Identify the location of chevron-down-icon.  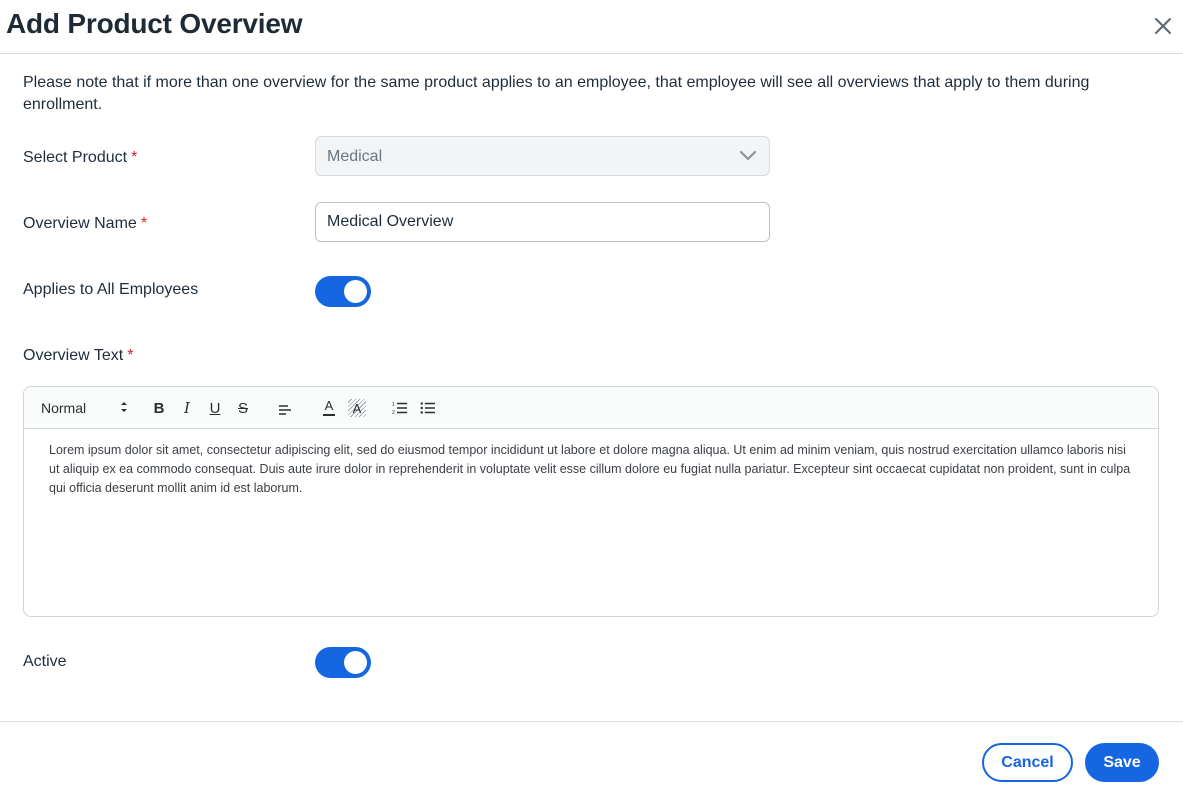
(748, 156).